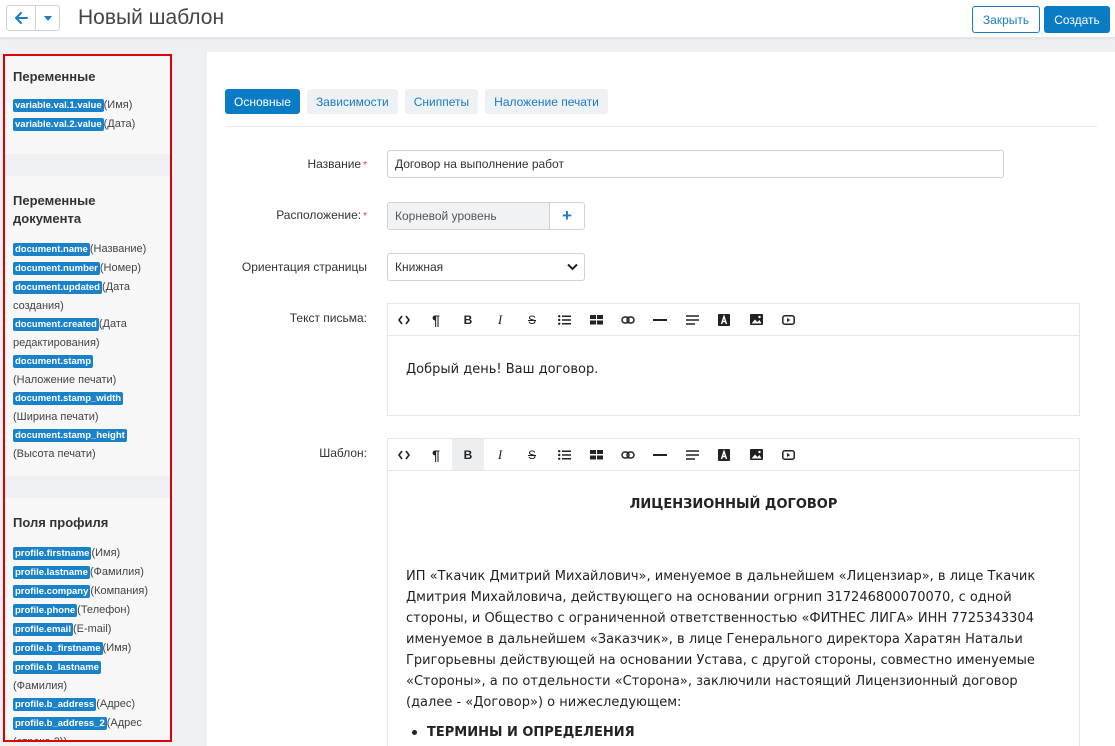  Describe the element at coordinates (118, 249) in the screenshot. I see `variable-desc: (Название)` at that location.